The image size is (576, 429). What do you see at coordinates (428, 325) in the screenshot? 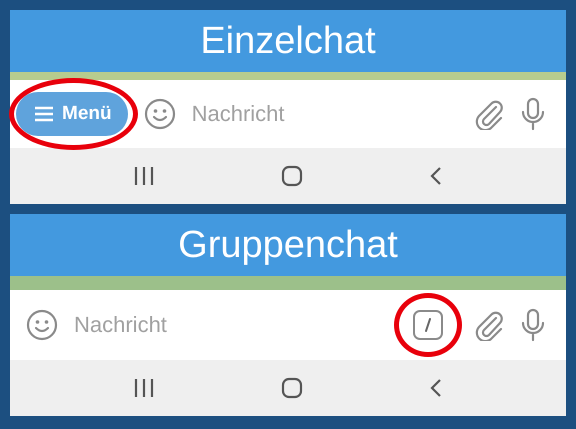
I see `slash-command-icon` at bounding box center [428, 325].